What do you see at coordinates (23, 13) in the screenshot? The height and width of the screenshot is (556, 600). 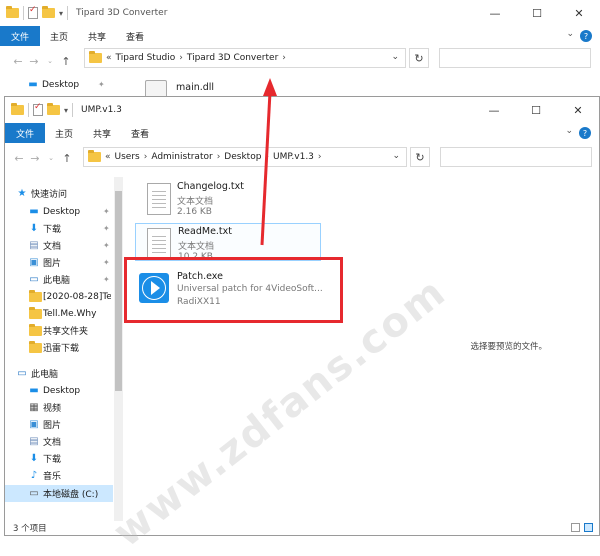 I see `divider` at bounding box center [23, 13].